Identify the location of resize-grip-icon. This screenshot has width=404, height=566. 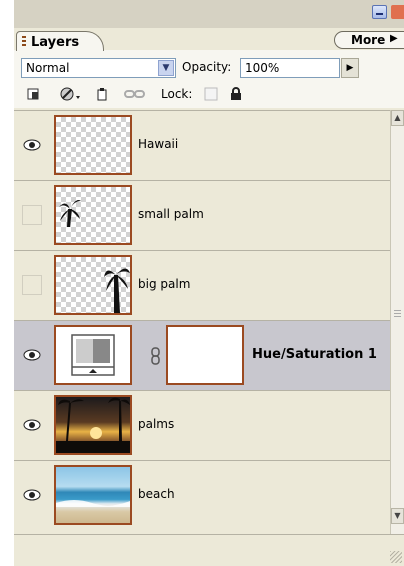
(396, 557).